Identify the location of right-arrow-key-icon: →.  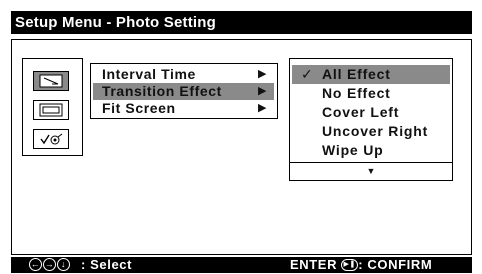
(49, 264).